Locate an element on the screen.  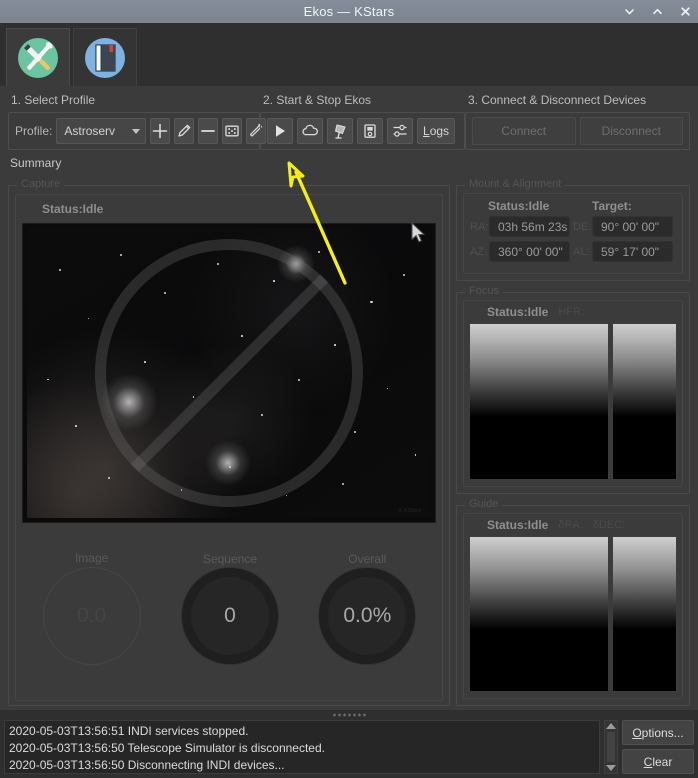
preview-watermark: © KStars is located at coordinates (409, 511).